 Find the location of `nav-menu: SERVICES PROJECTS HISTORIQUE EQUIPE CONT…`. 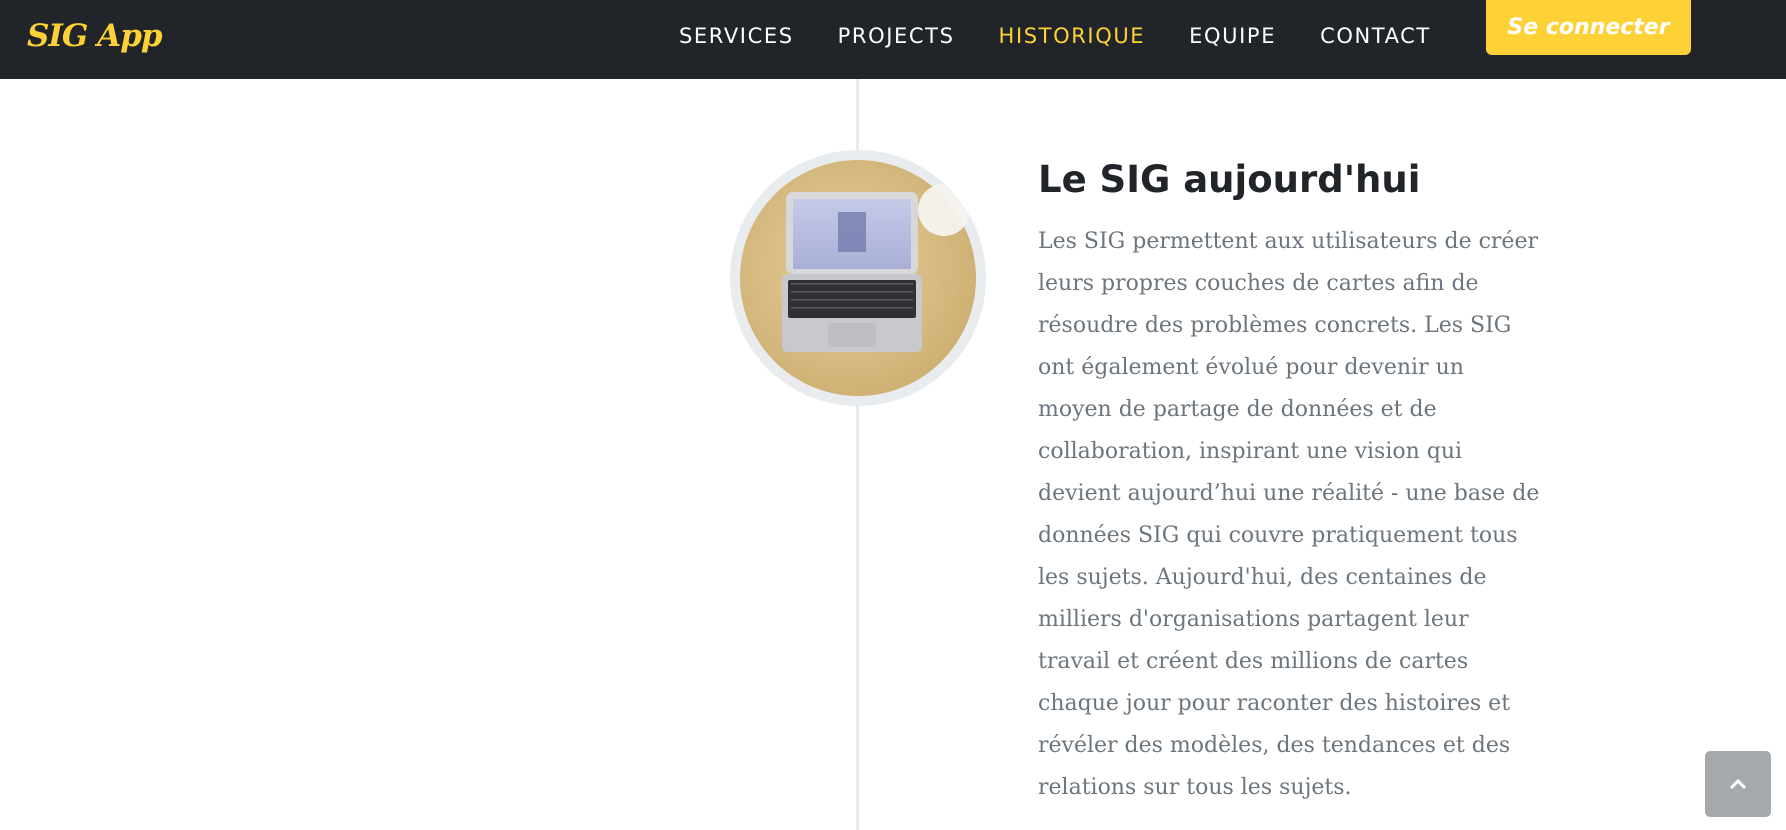

nav-menu: SERVICES PROJECTS HISTORIQUE EQUIPE CONT… is located at coordinates (1055, 36).